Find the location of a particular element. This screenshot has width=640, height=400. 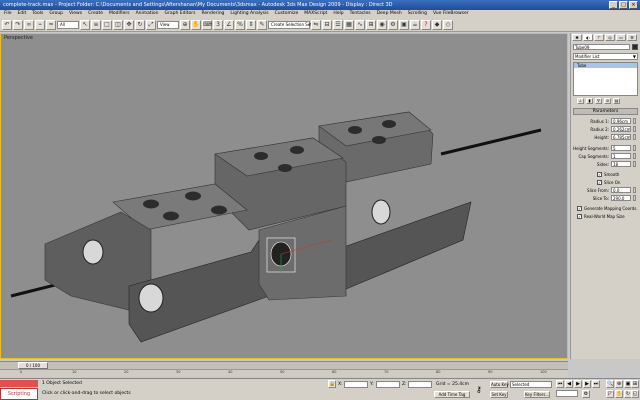

layer-manager-icon: ☰ is located at coordinates (338, 24).